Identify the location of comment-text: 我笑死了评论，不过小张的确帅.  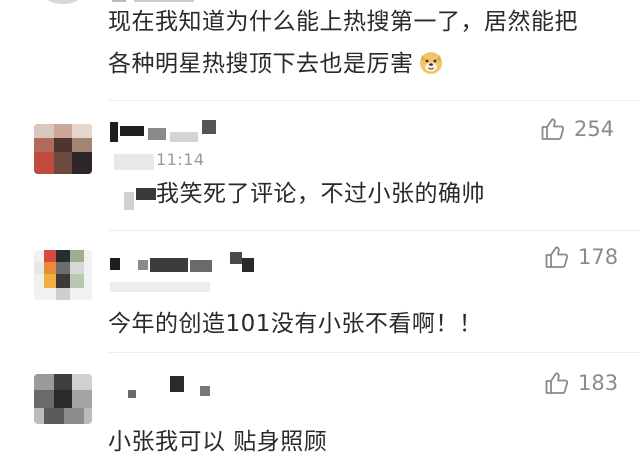
(320, 194).